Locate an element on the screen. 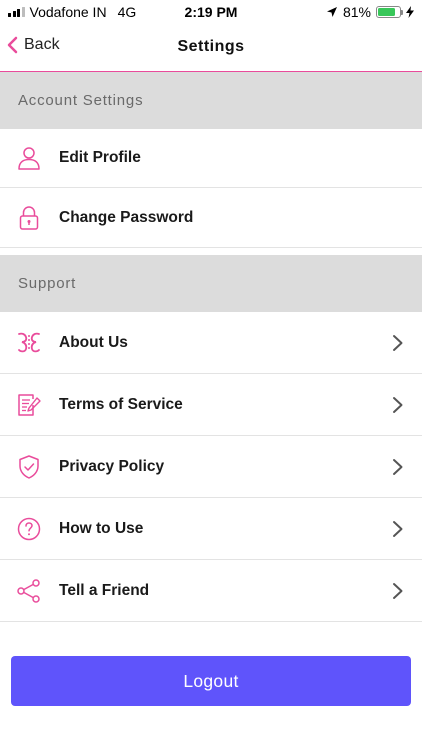 The width and height of the screenshot is (422, 750). battery-percent: 81% is located at coordinates (356, 12).